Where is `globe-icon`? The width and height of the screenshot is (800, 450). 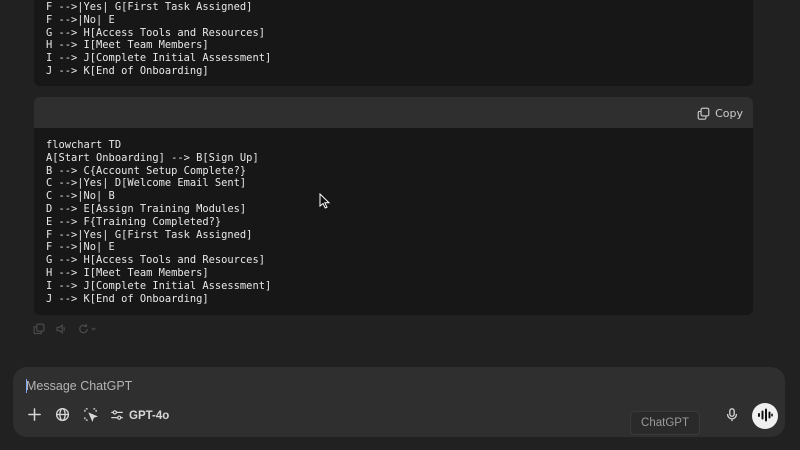 globe-icon is located at coordinates (62, 416).